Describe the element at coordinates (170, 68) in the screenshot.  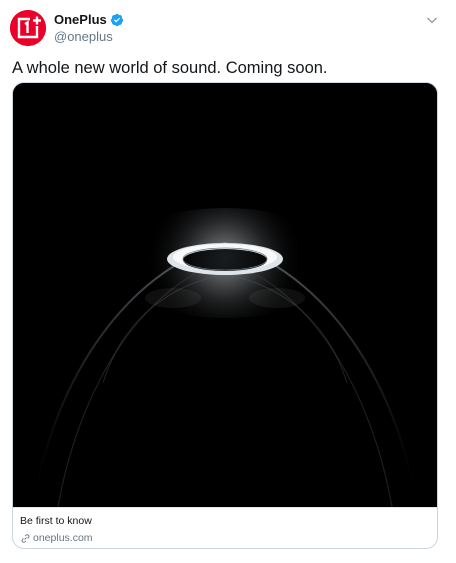
I see `tweet-text: A whole new world of sound. Coming soon.` at that location.